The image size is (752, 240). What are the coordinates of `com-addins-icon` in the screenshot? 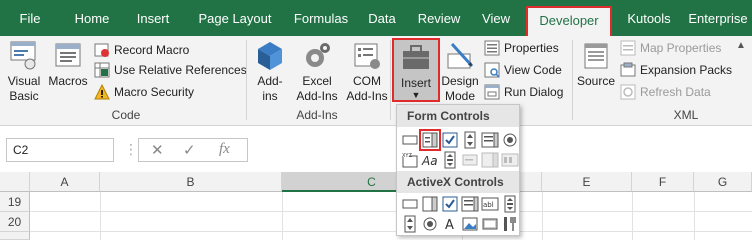 It's located at (367, 56).